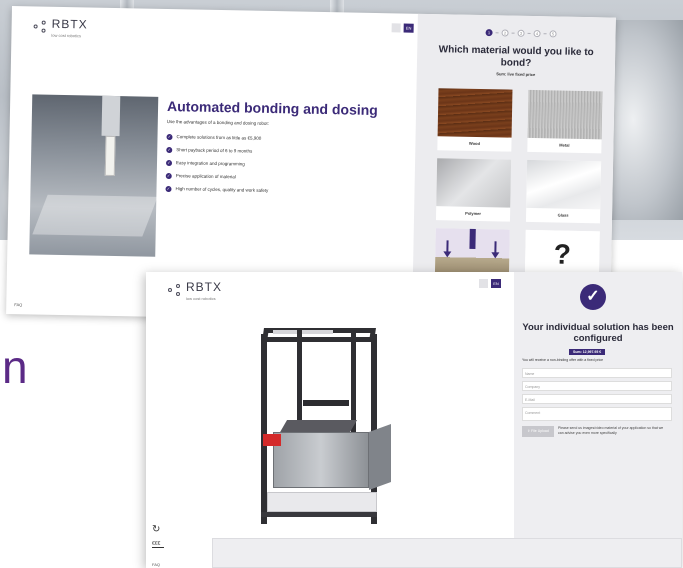 Image resolution: width=683 pixels, height=568 pixels. I want to click on glass-texture, so click(564, 184).